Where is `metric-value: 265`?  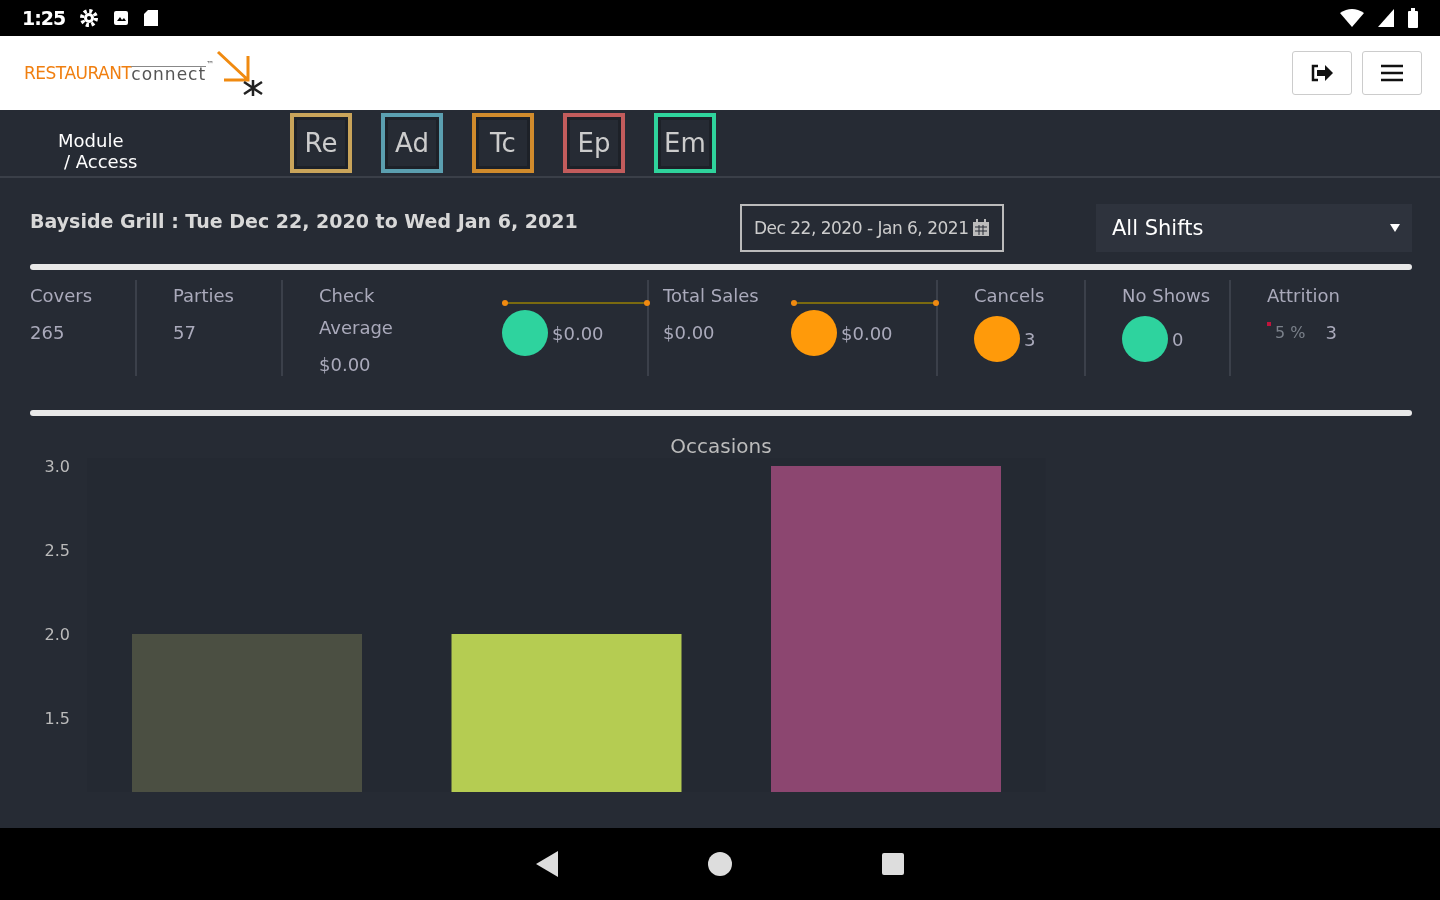 metric-value: 265 is located at coordinates (48, 333).